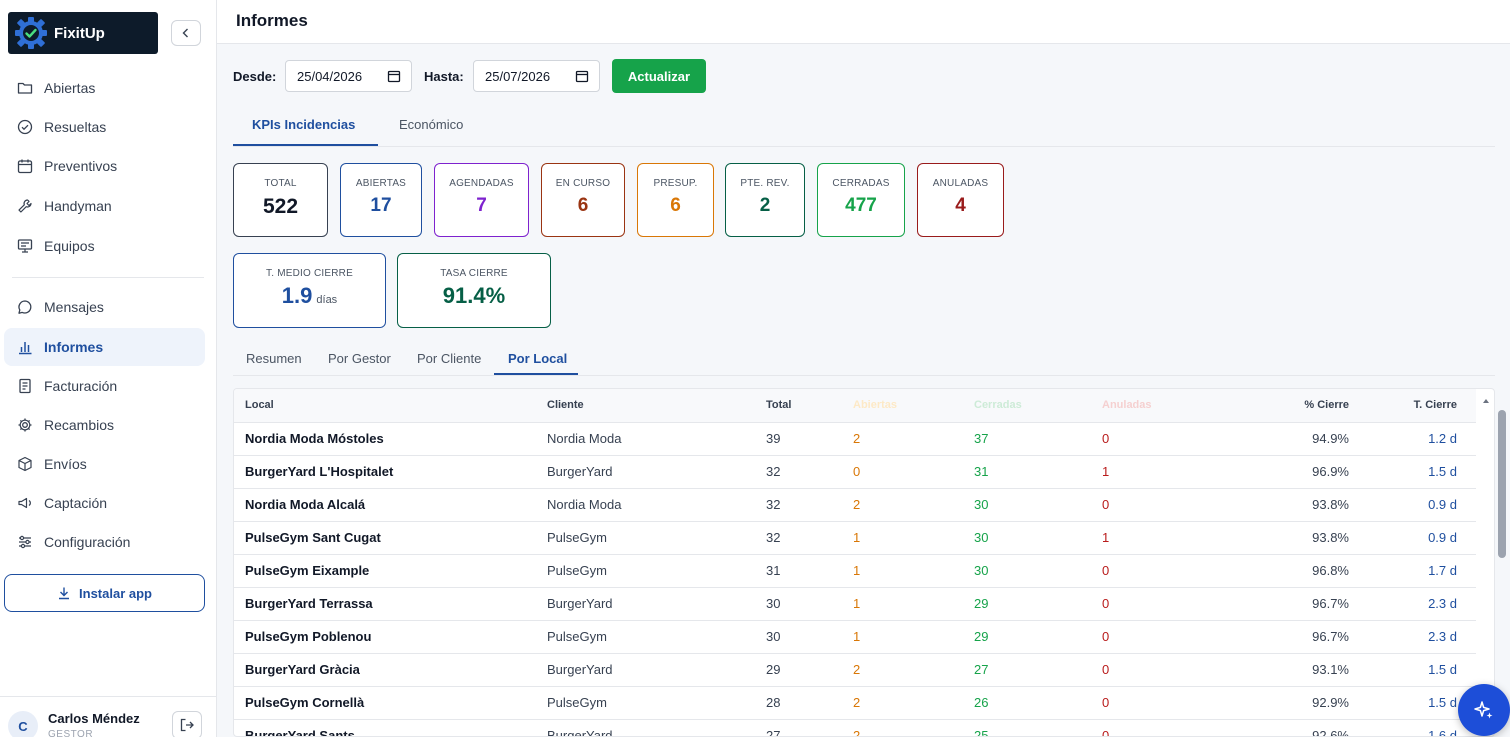 This screenshot has height=737, width=1510. What do you see at coordinates (104, 593) in the screenshot?
I see `install-app-button: Instalar app` at bounding box center [104, 593].